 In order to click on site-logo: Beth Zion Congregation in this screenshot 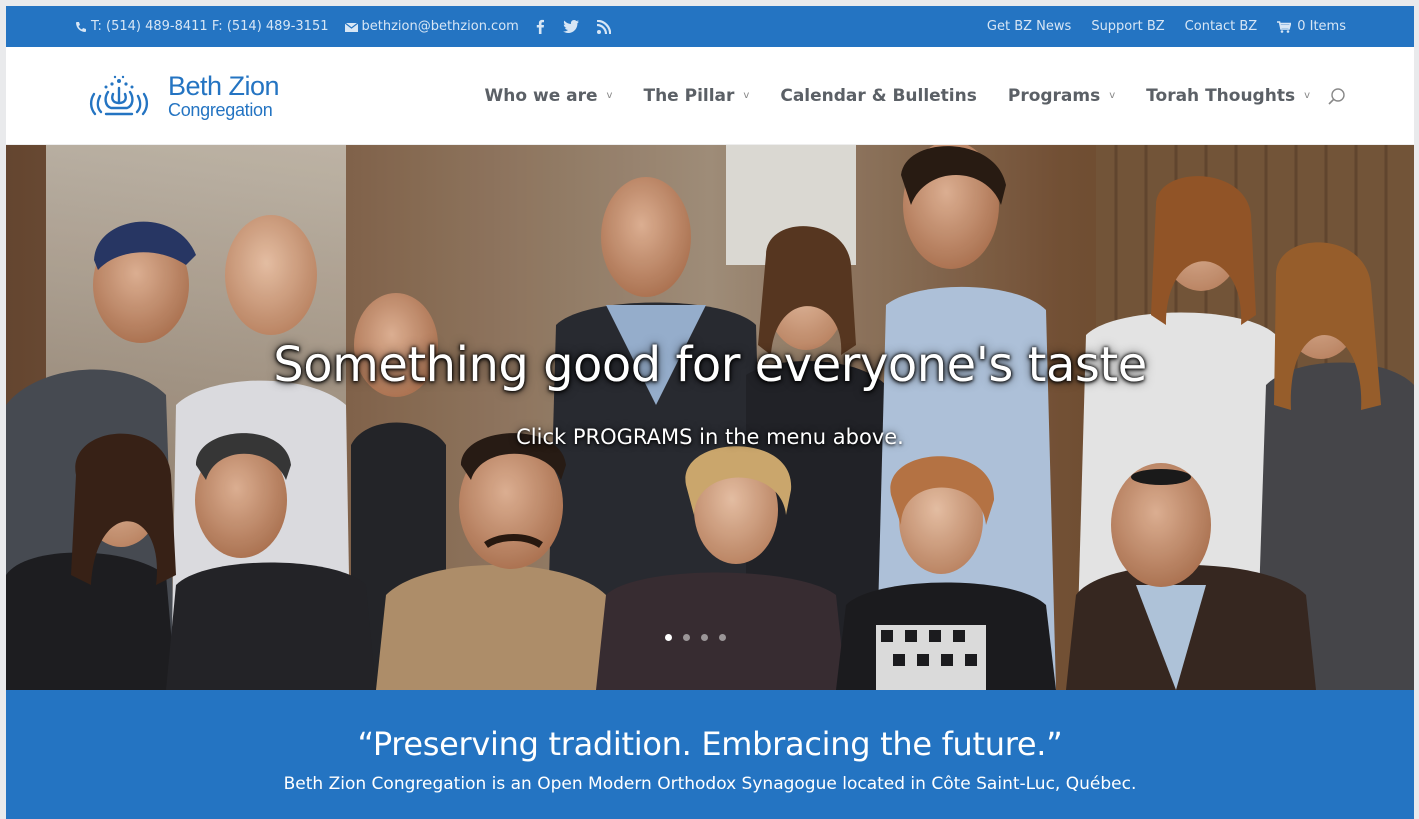, I will do `click(182, 95)`.